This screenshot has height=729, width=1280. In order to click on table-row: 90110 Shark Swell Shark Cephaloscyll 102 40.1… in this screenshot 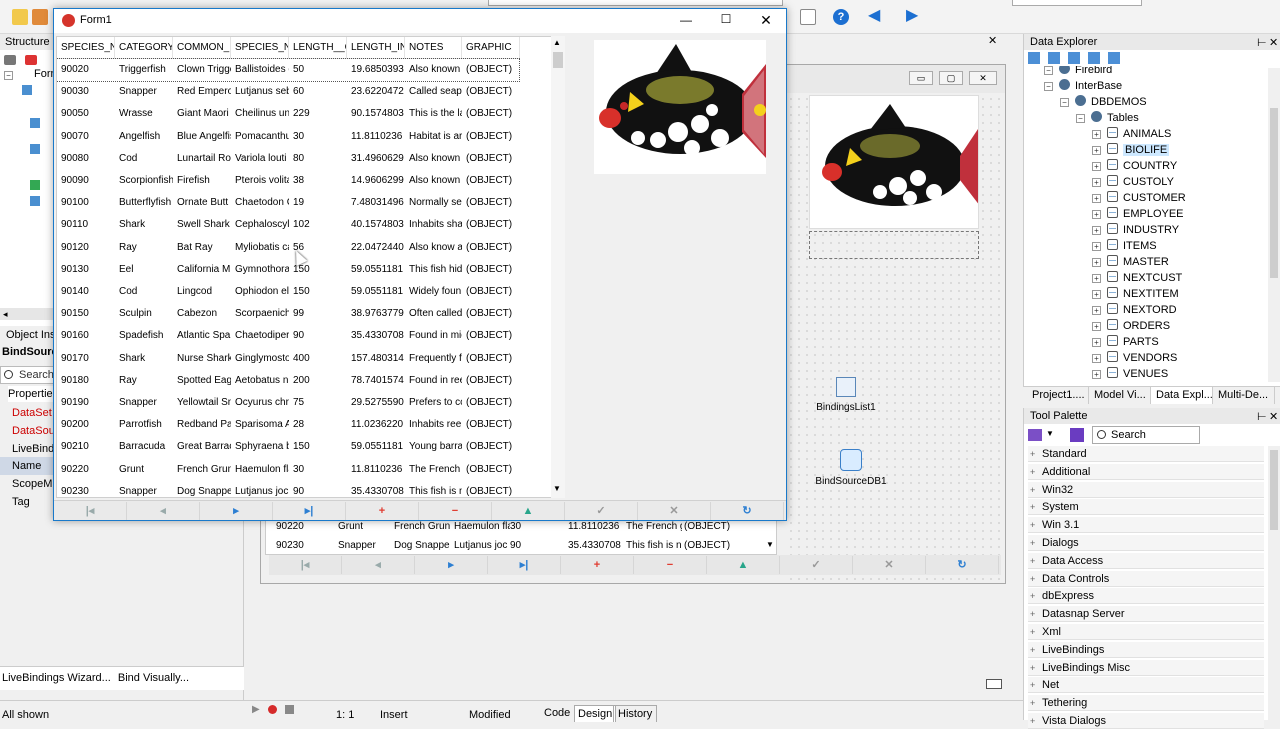, I will do `click(288, 225)`.